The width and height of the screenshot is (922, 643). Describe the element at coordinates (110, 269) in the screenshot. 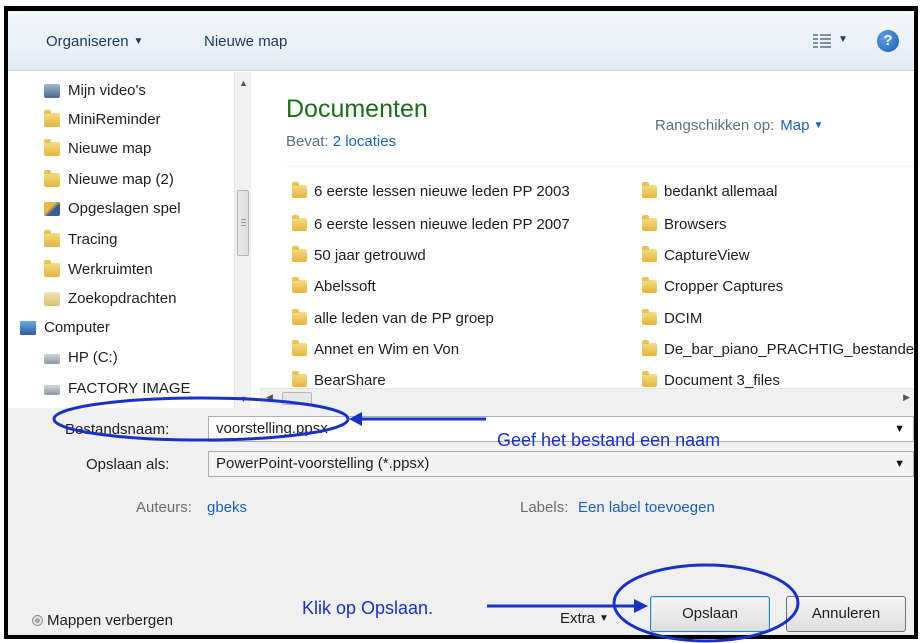

I see `nav-item-label: Werkruimten` at that location.